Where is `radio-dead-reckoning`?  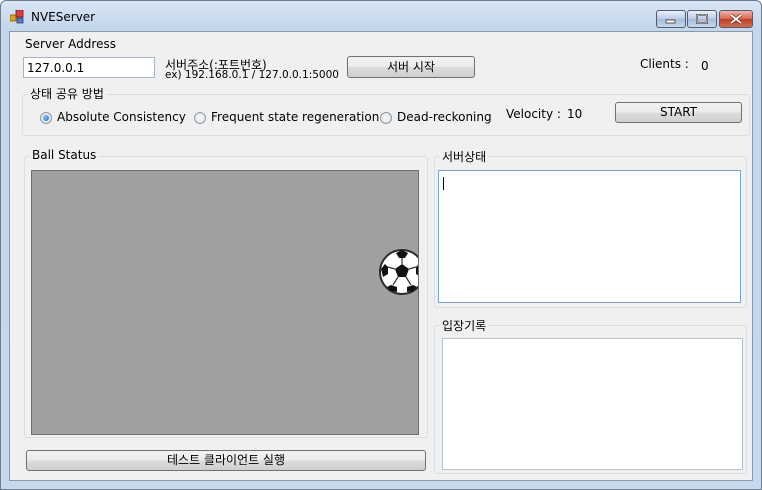
radio-dead-reckoning is located at coordinates (386, 118).